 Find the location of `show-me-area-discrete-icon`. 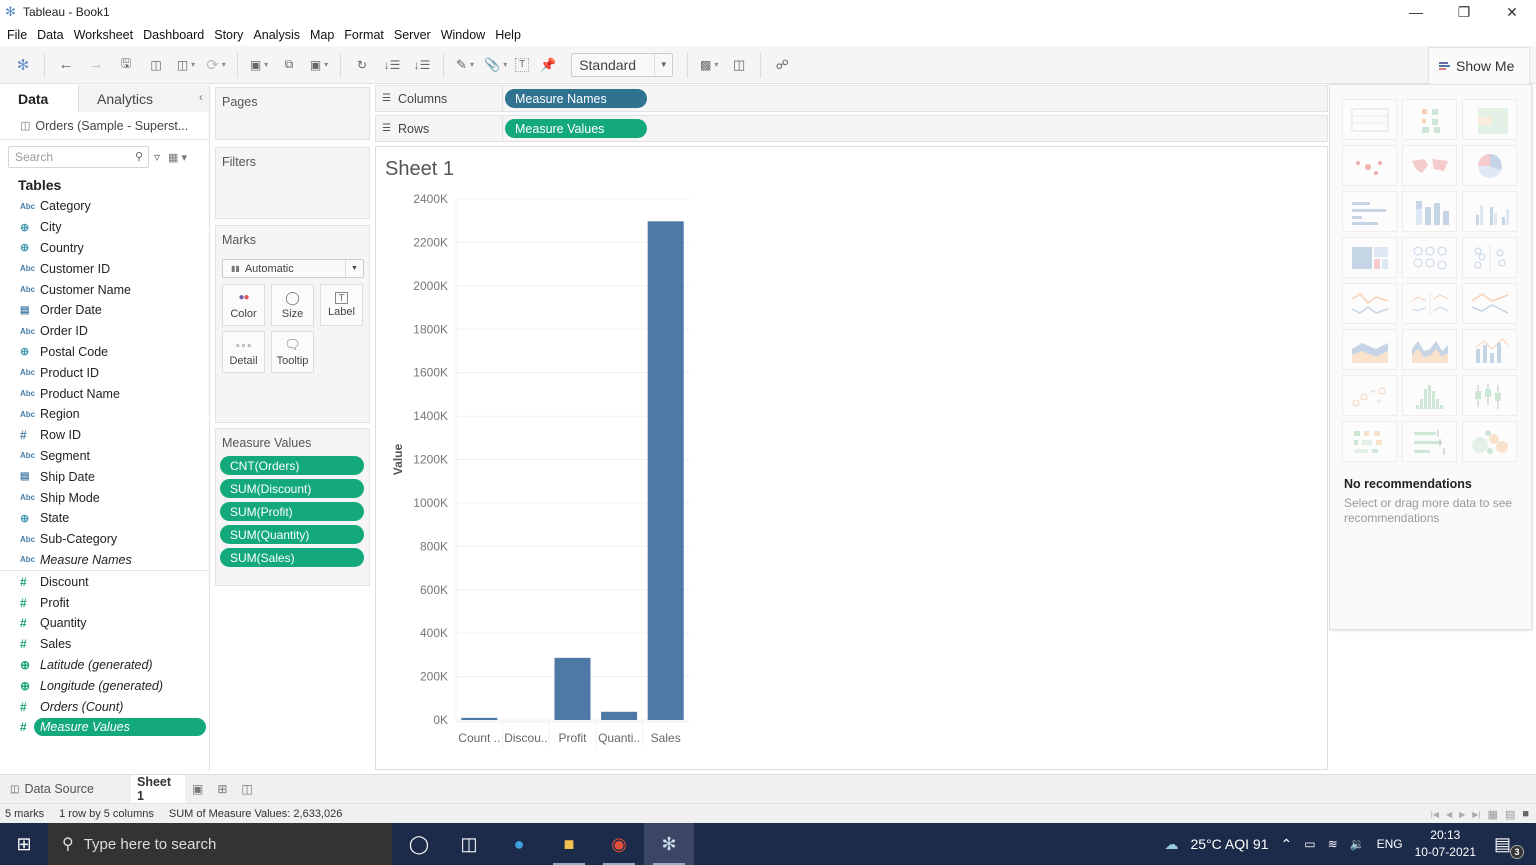

show-me-area-discrete-icon is located at coordinates (1429, 349).